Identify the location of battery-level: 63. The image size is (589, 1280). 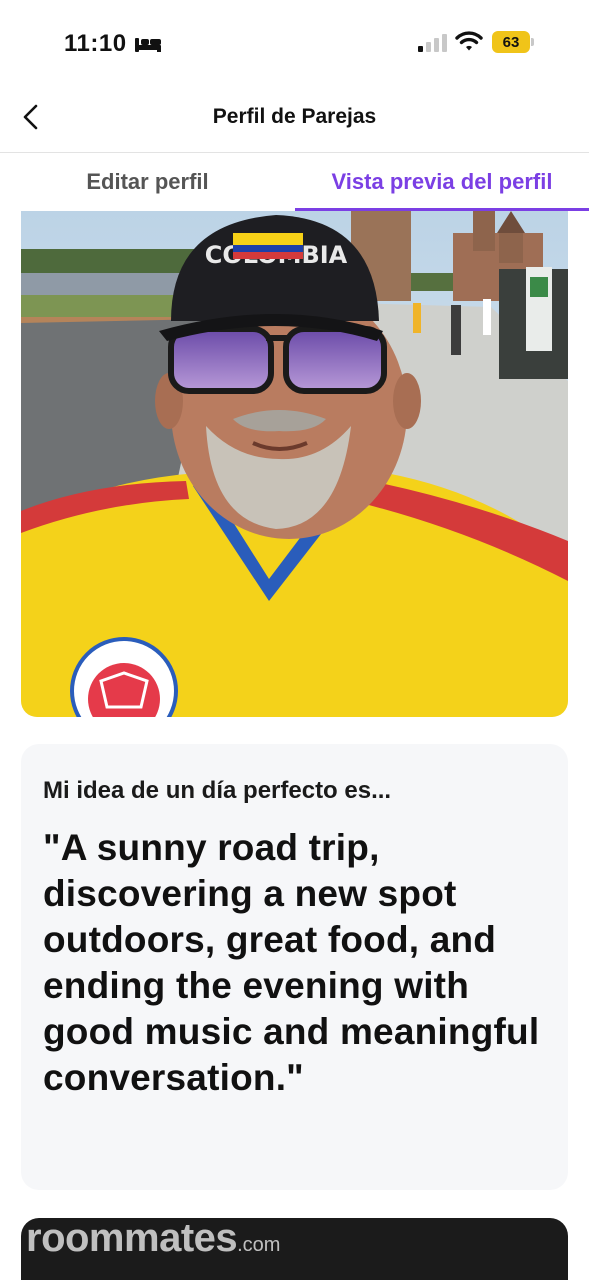
(511, 42).